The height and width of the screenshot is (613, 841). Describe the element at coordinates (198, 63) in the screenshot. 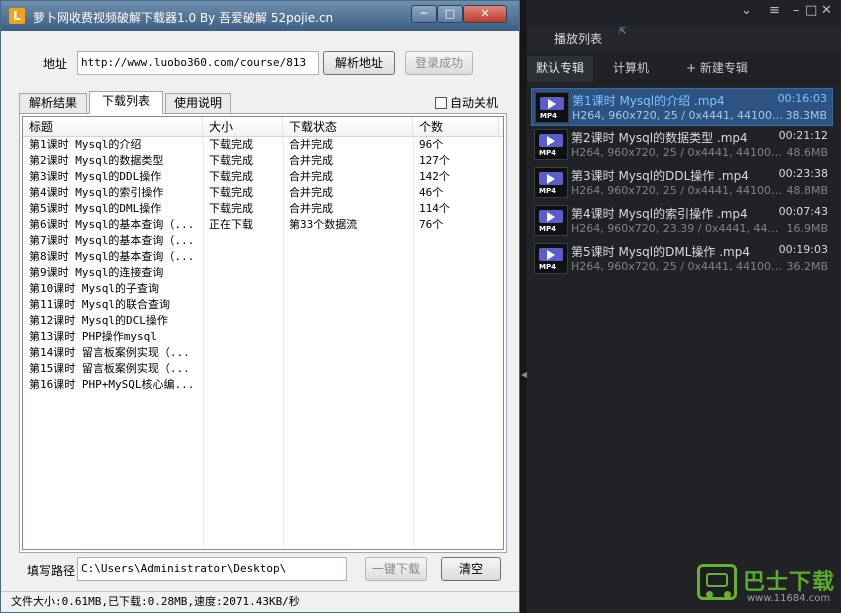

I see `address-input: http://www.luobo360.com/course/813` at that location.